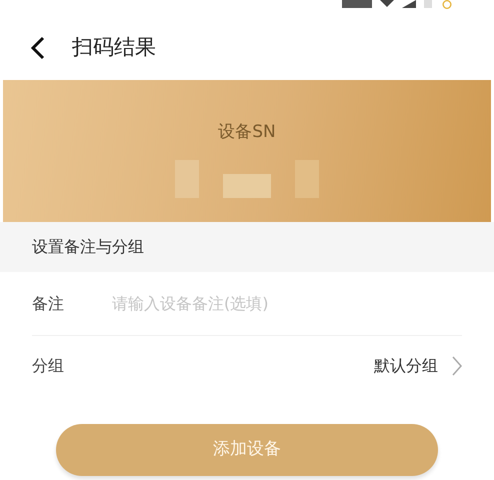  I want to click on back-icon, so click(38, 48).